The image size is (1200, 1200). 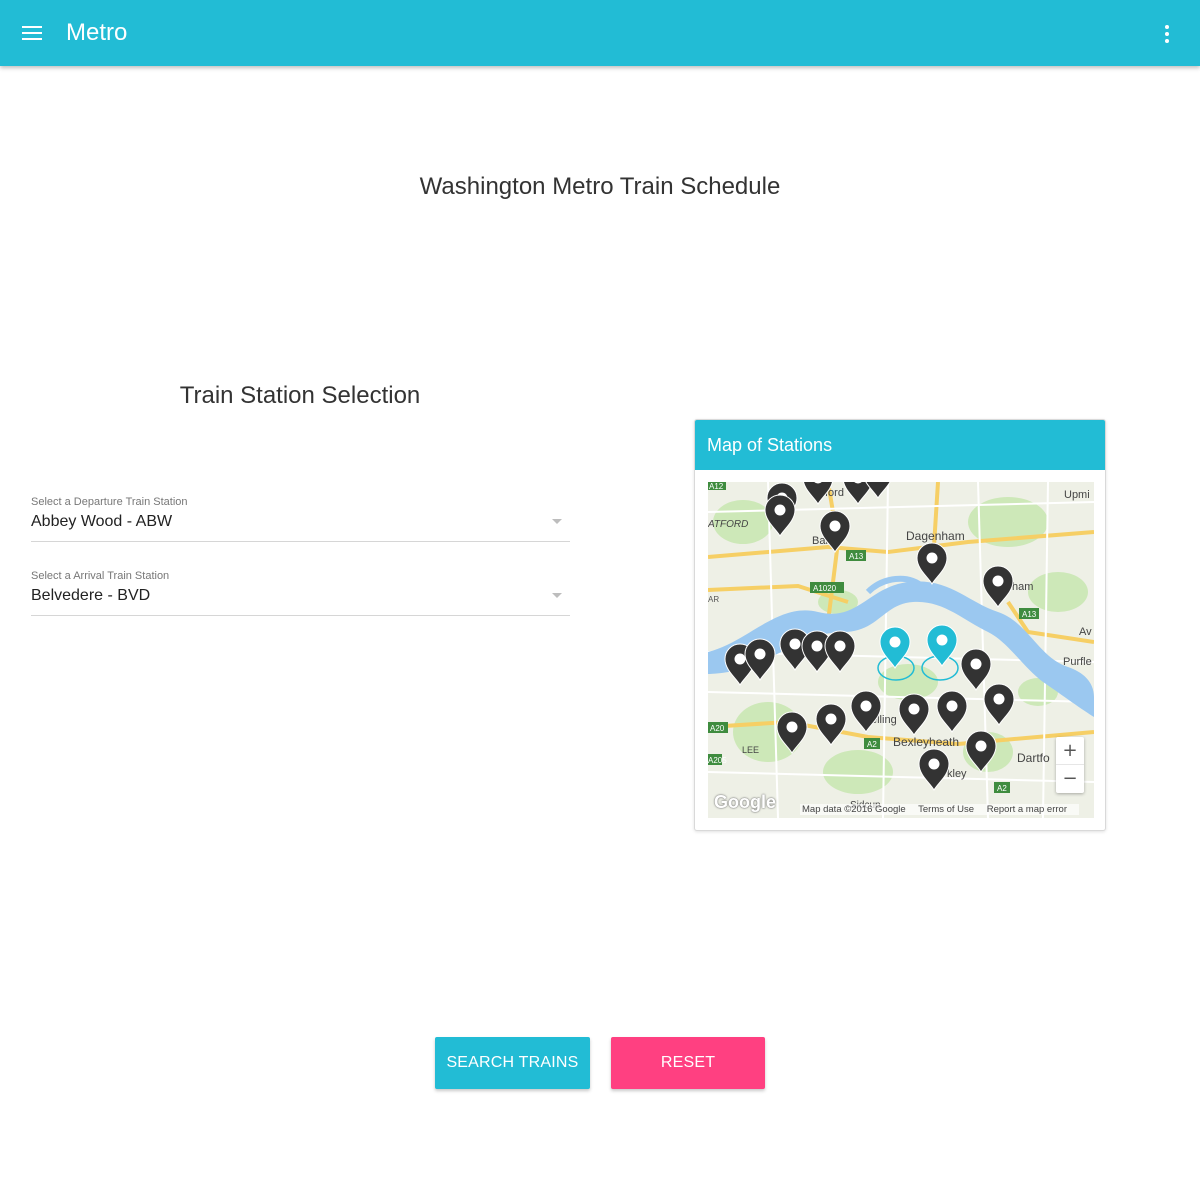 I want to click on place-label: LEE, so click(x=750, y=750).